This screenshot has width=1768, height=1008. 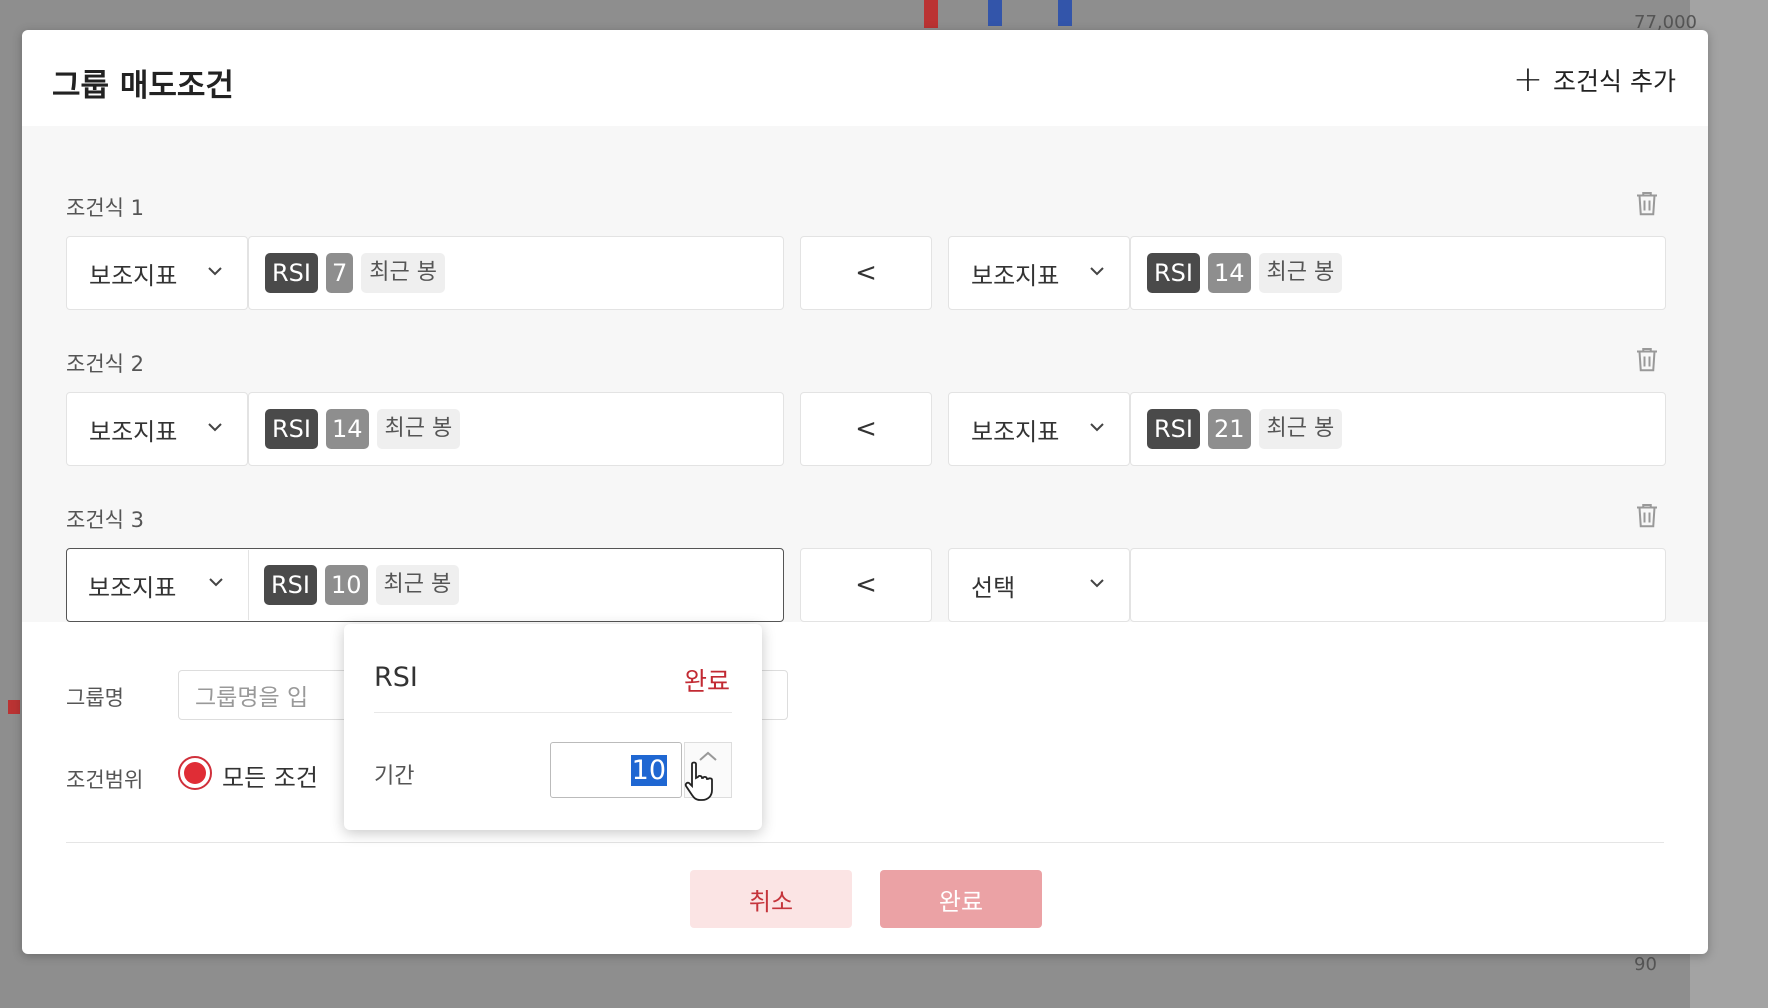 I want to click on condition-1-right-type-select: 보조지표, so click(x=1039, y=273).